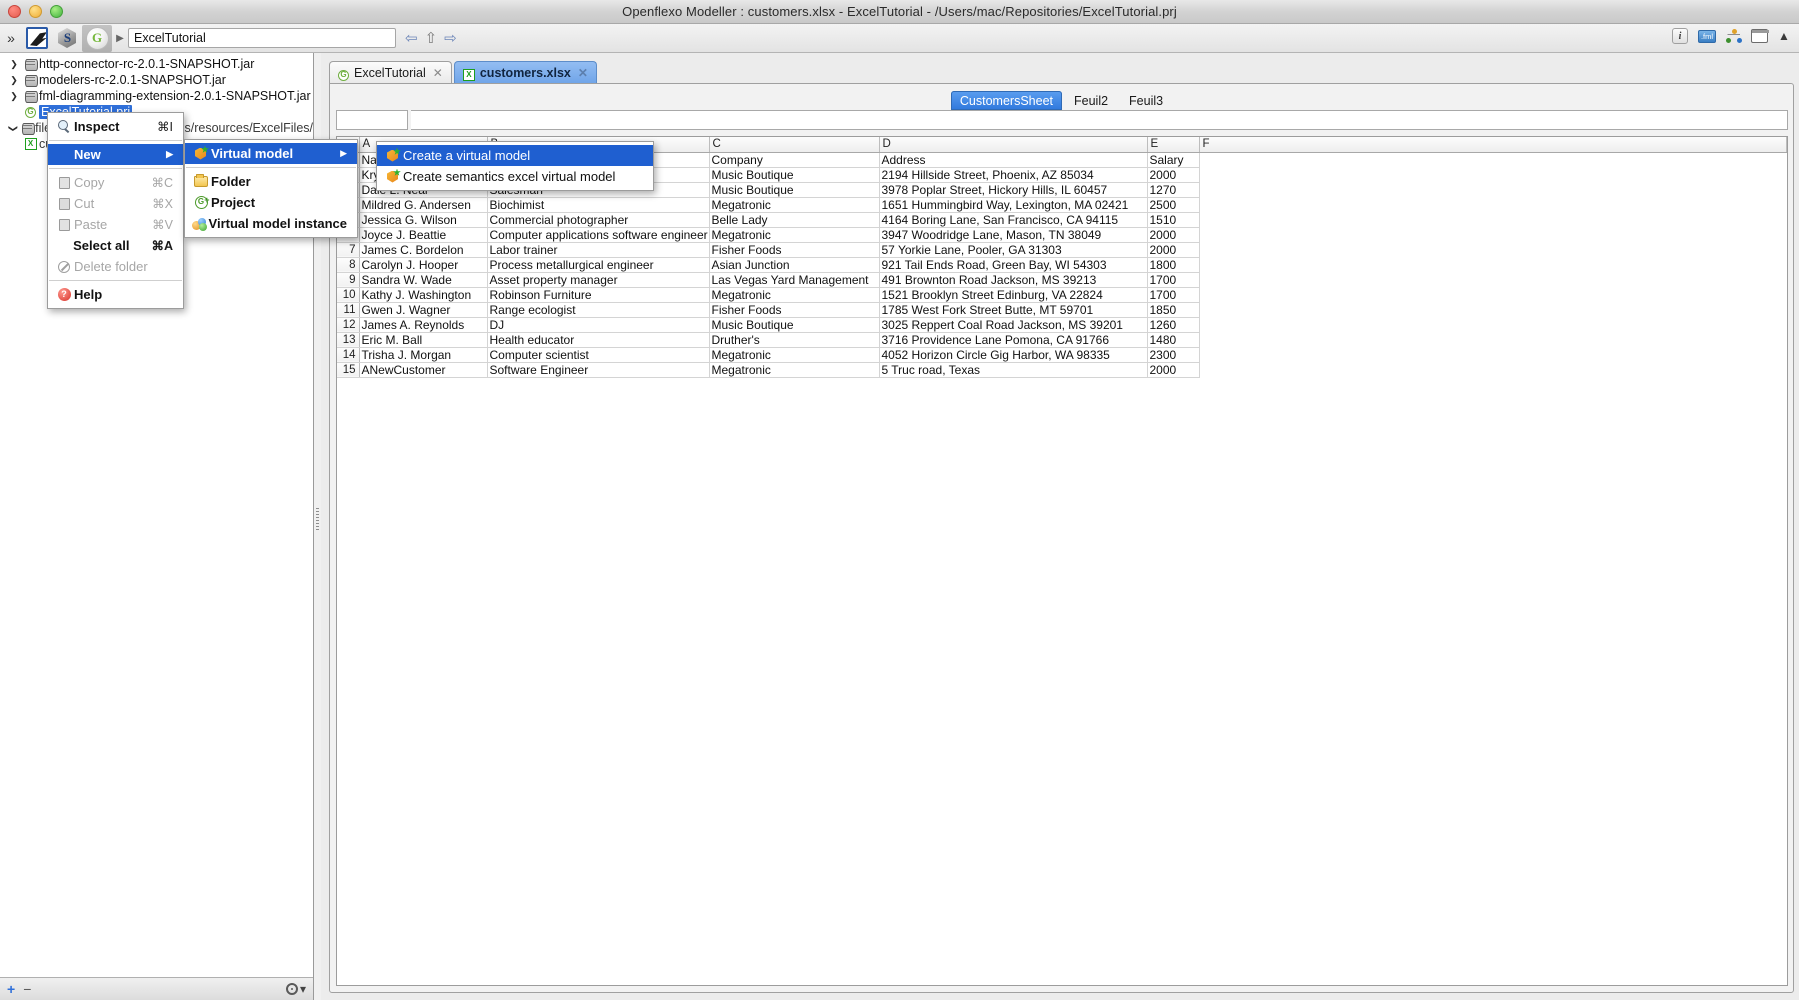  I want to click on tree-item-modelers: ❯ modelers-rc-2.0.1-SNAPSHOT.jar, so click(158, 80).